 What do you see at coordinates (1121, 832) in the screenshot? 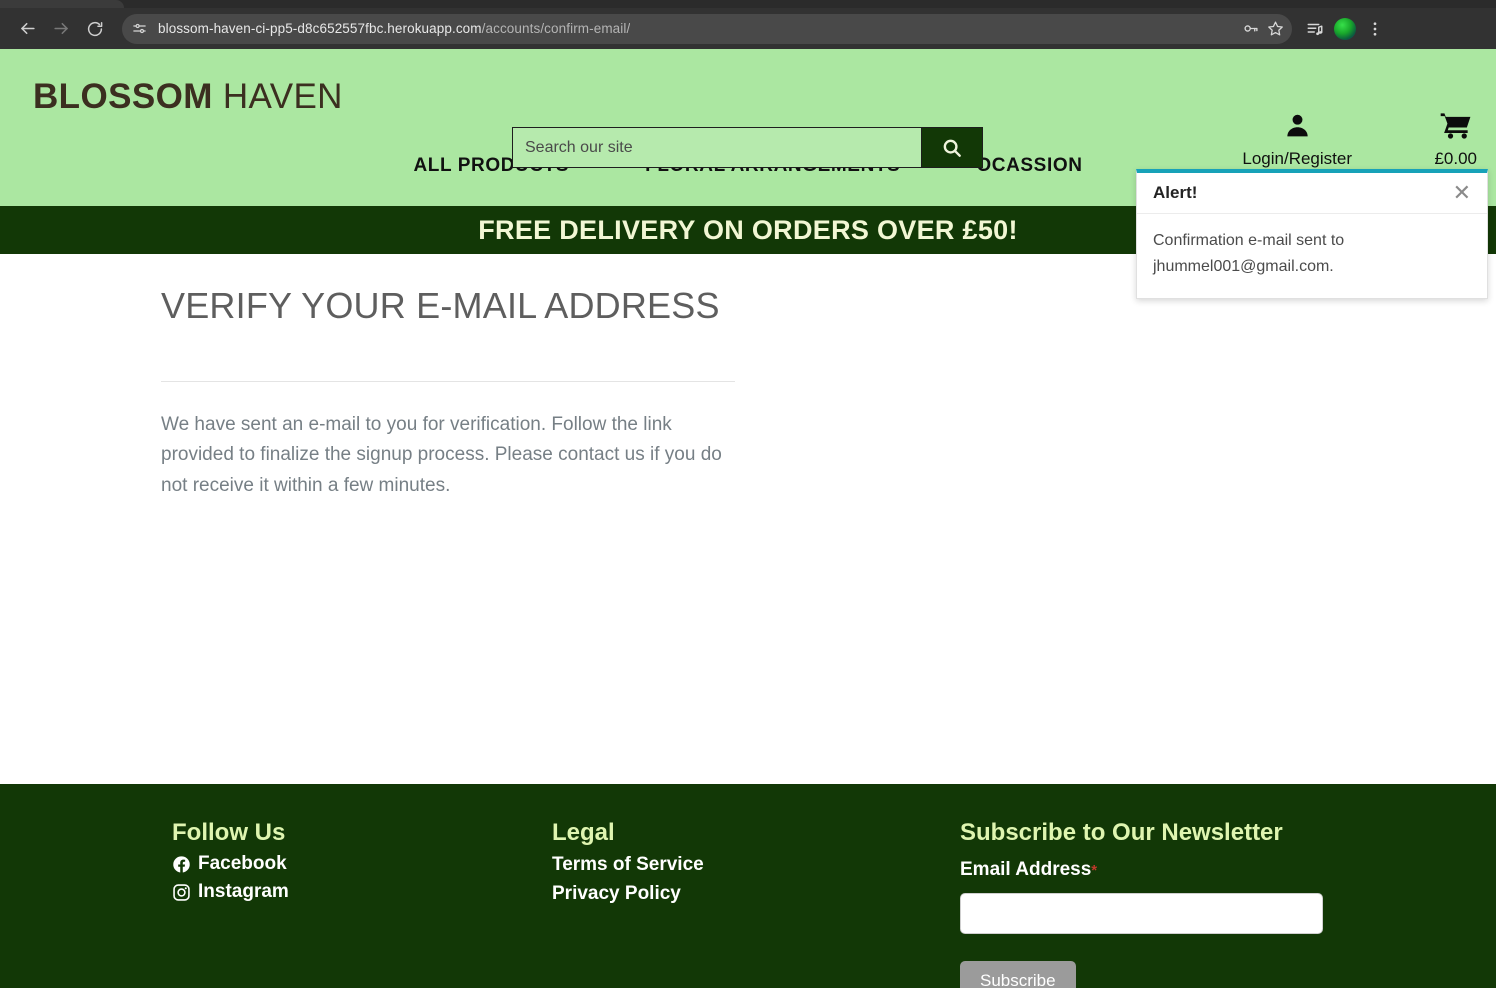
I see `footer-heading-newsletter: Subscribe to Our Newsletter` at bounding box center [1121, 832].